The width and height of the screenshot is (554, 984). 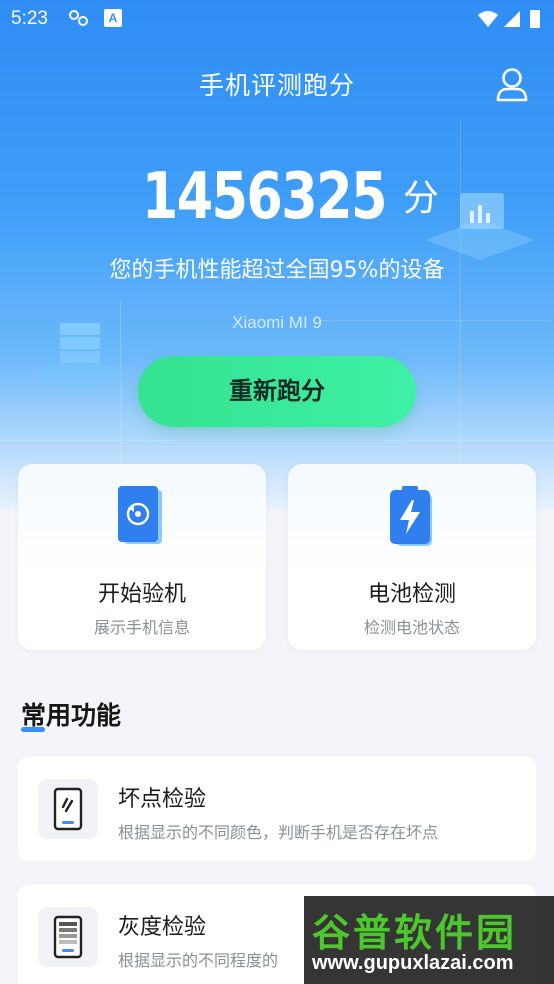 I want to click on watermark-logo: 谷普软件园, so click(x=415, y=933).